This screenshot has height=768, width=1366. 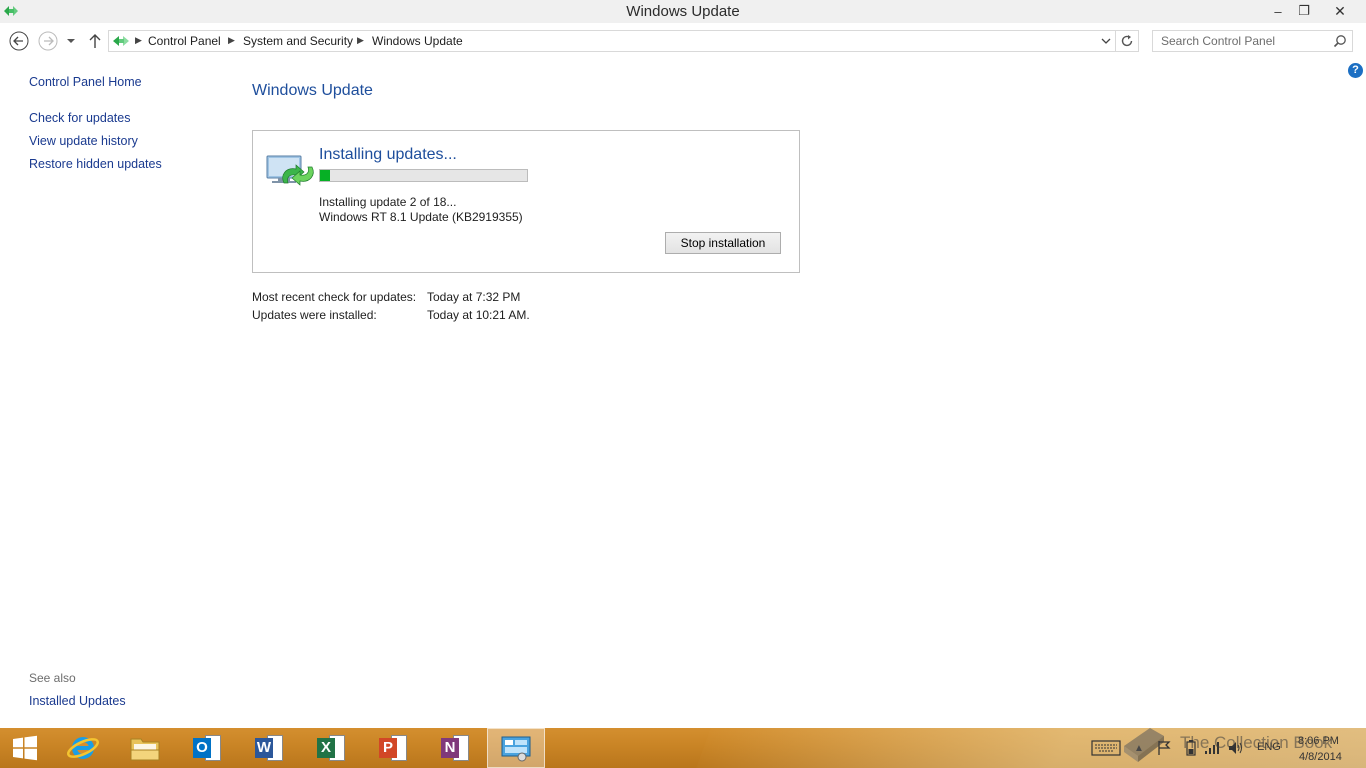 What do you see at coordinates (723, 243) in the screenshot?
I see `stop-installation-button: Stop installation` at bounding box center [723, 243].